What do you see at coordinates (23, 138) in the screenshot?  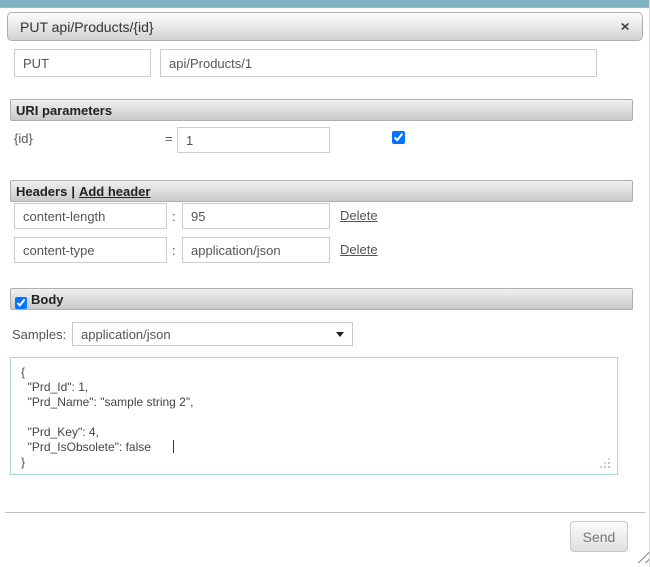 I see `uri-param-name: {id}` at bounding box center [23, 138].